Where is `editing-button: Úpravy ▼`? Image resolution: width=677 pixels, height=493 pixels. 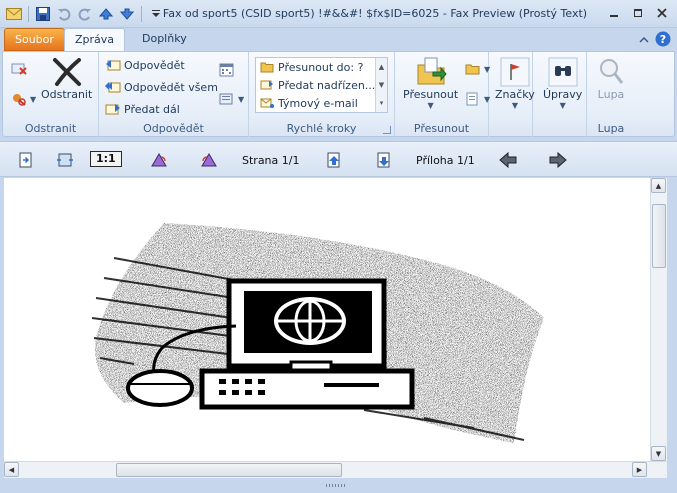 editing-button: Úpravy ▼ is located at coordinates (562, 83).